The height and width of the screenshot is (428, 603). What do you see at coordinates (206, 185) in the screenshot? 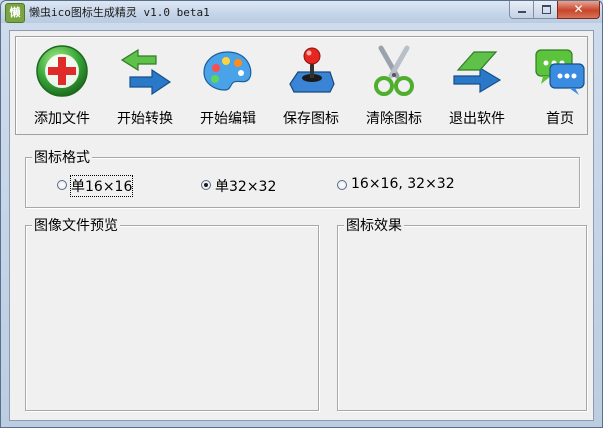
I see `radio-button-selected-icon` at bounding box center [206, 185].